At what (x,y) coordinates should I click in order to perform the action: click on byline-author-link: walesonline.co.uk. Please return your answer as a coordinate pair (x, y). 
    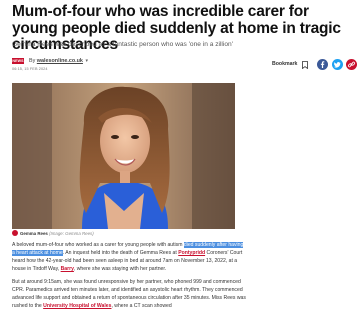
    Looking at the image, I should click on (60, 61).